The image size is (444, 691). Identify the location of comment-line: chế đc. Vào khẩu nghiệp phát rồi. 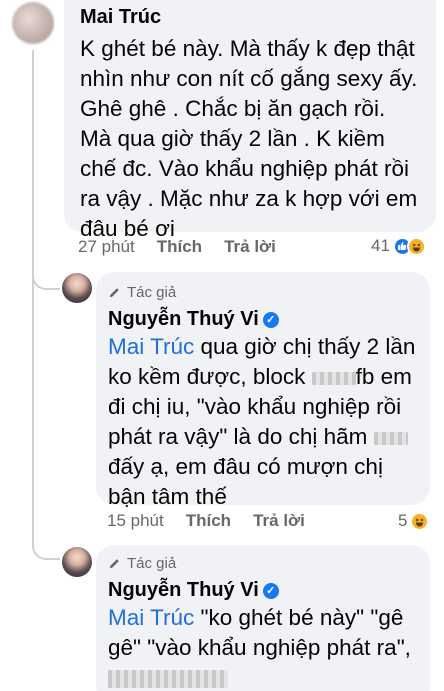
(244, 168).